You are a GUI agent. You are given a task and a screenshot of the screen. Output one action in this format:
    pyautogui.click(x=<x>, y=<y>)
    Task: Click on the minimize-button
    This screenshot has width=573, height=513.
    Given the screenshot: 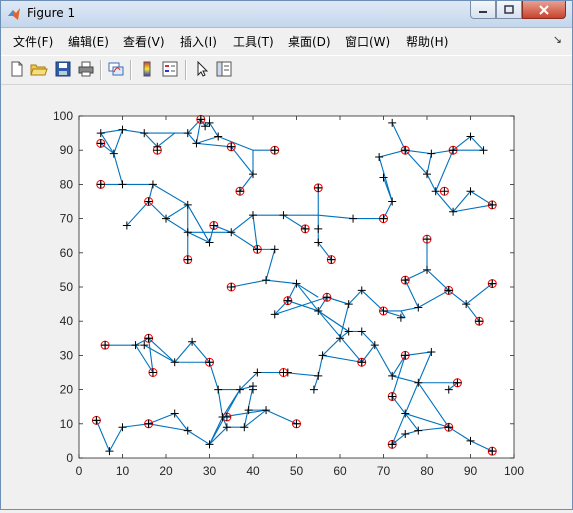 What is the action you would take?
    pyautogui.click(x=483, y=10)
    